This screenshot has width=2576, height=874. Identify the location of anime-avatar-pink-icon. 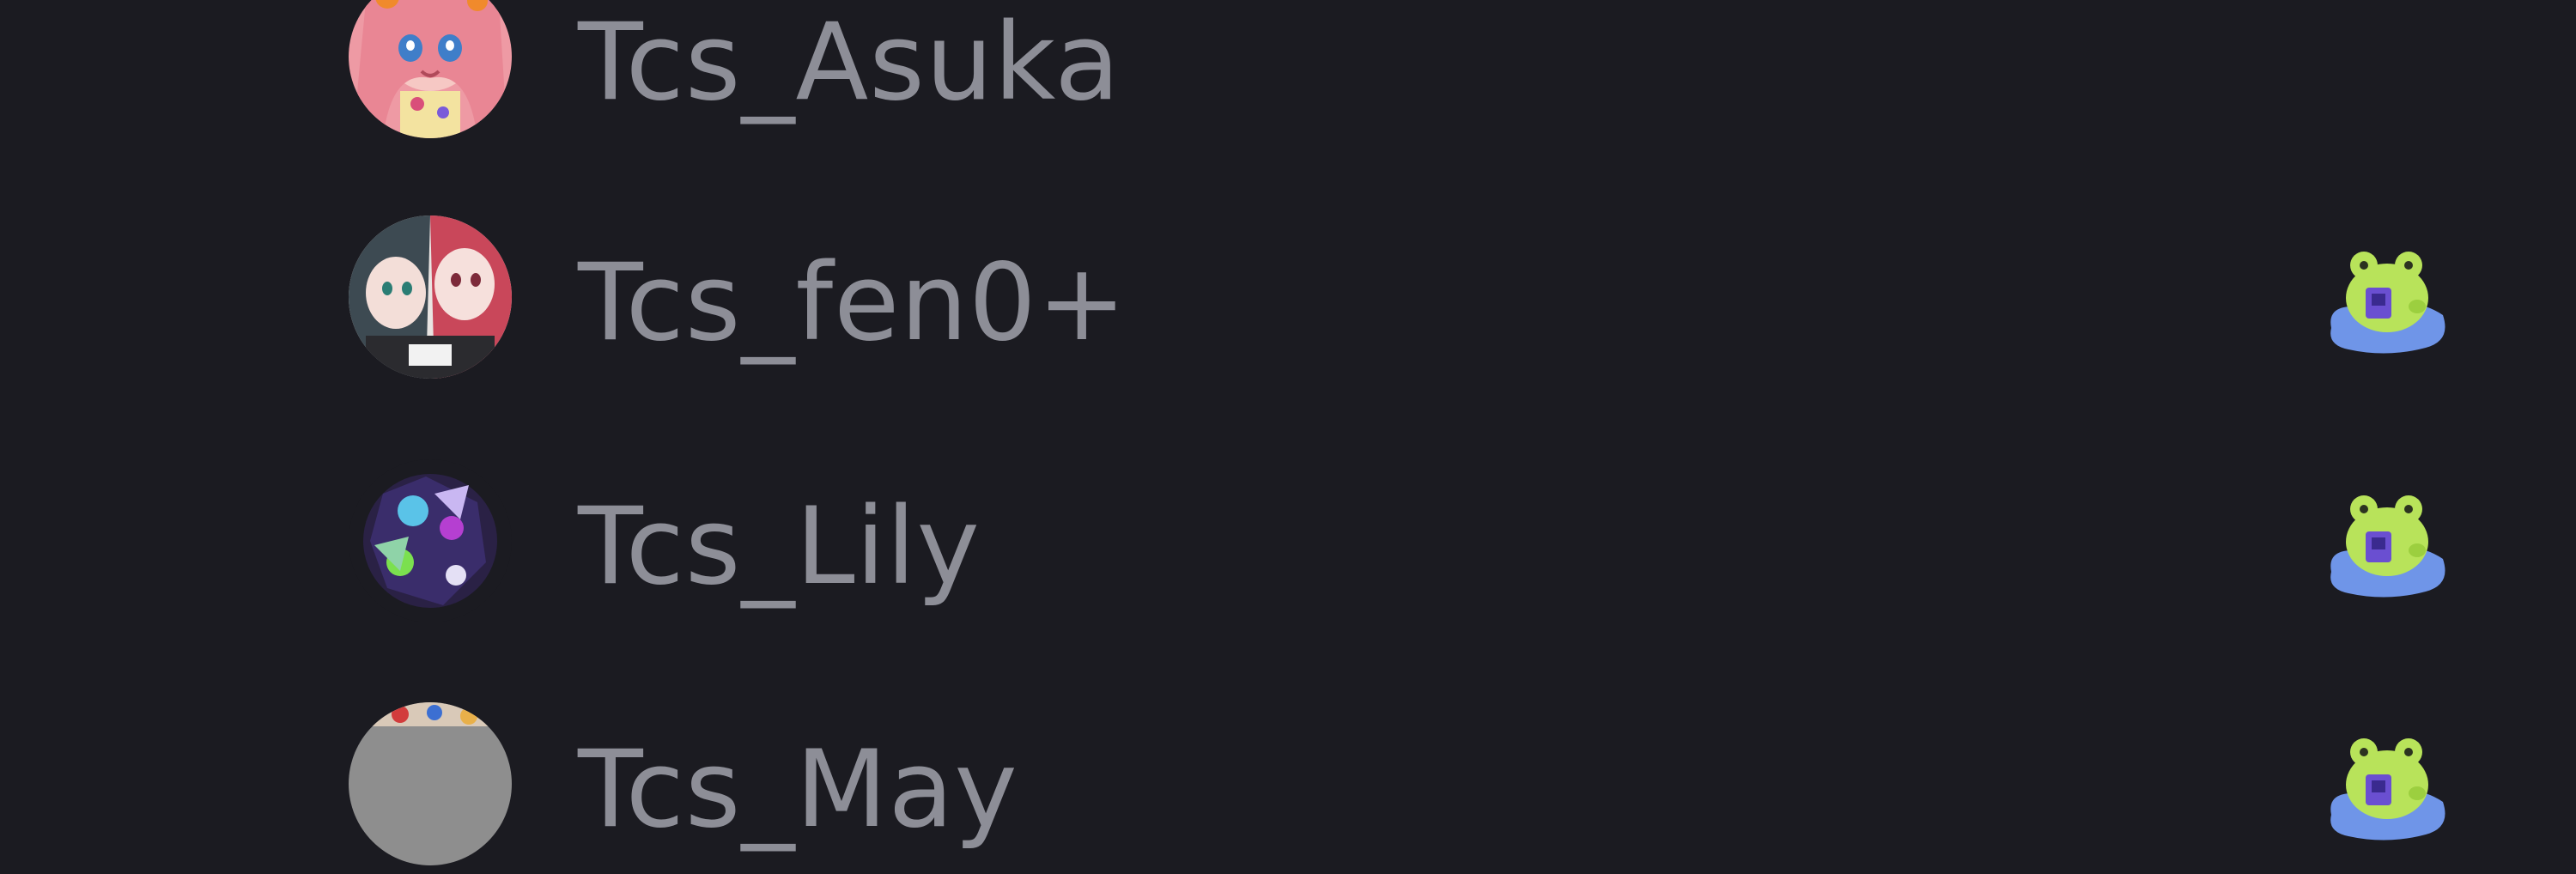
(431, 69).